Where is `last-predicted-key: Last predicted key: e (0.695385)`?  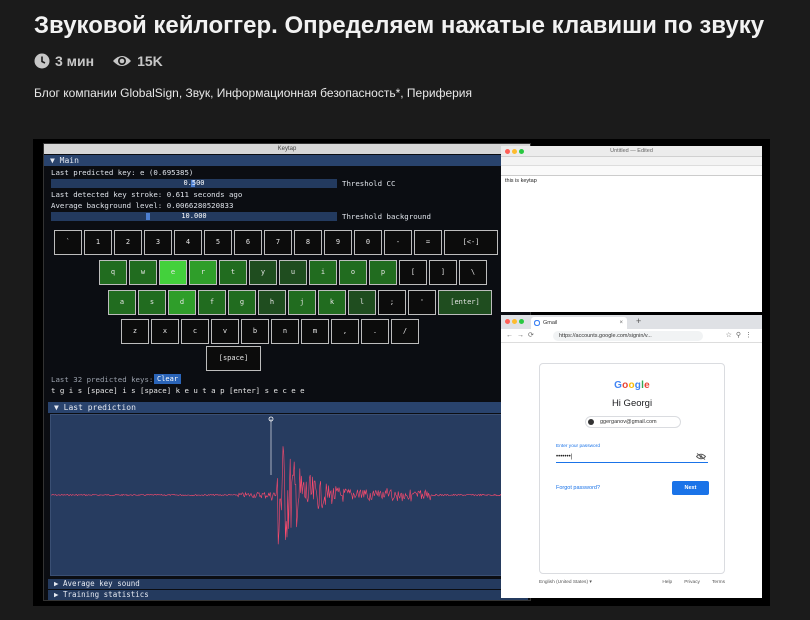 last-predicted-key: Last predicted key: e (0.695385) is located at coordinates (122, 172).